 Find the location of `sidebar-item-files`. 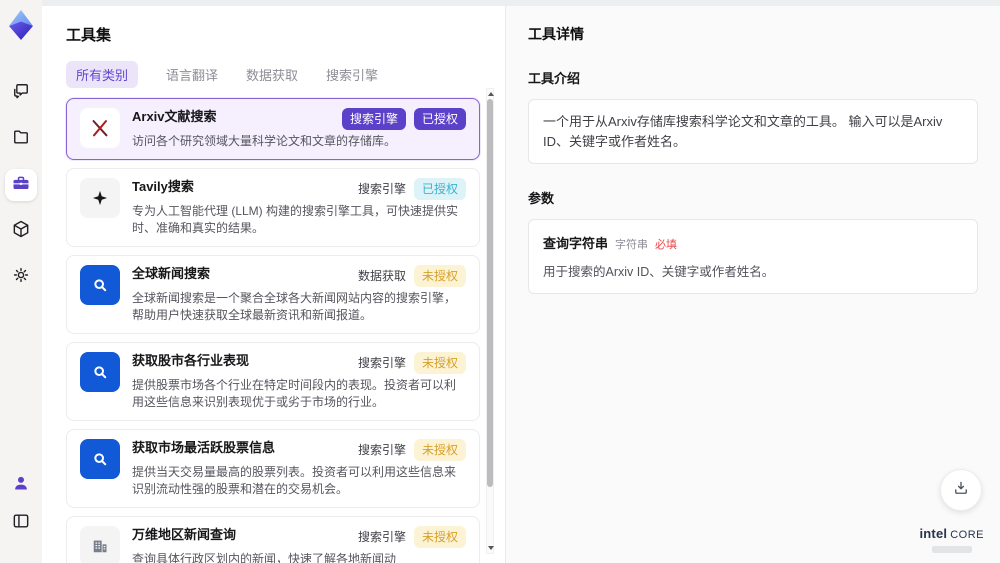

sidebar-item-files is located at coordinates (21, 139).